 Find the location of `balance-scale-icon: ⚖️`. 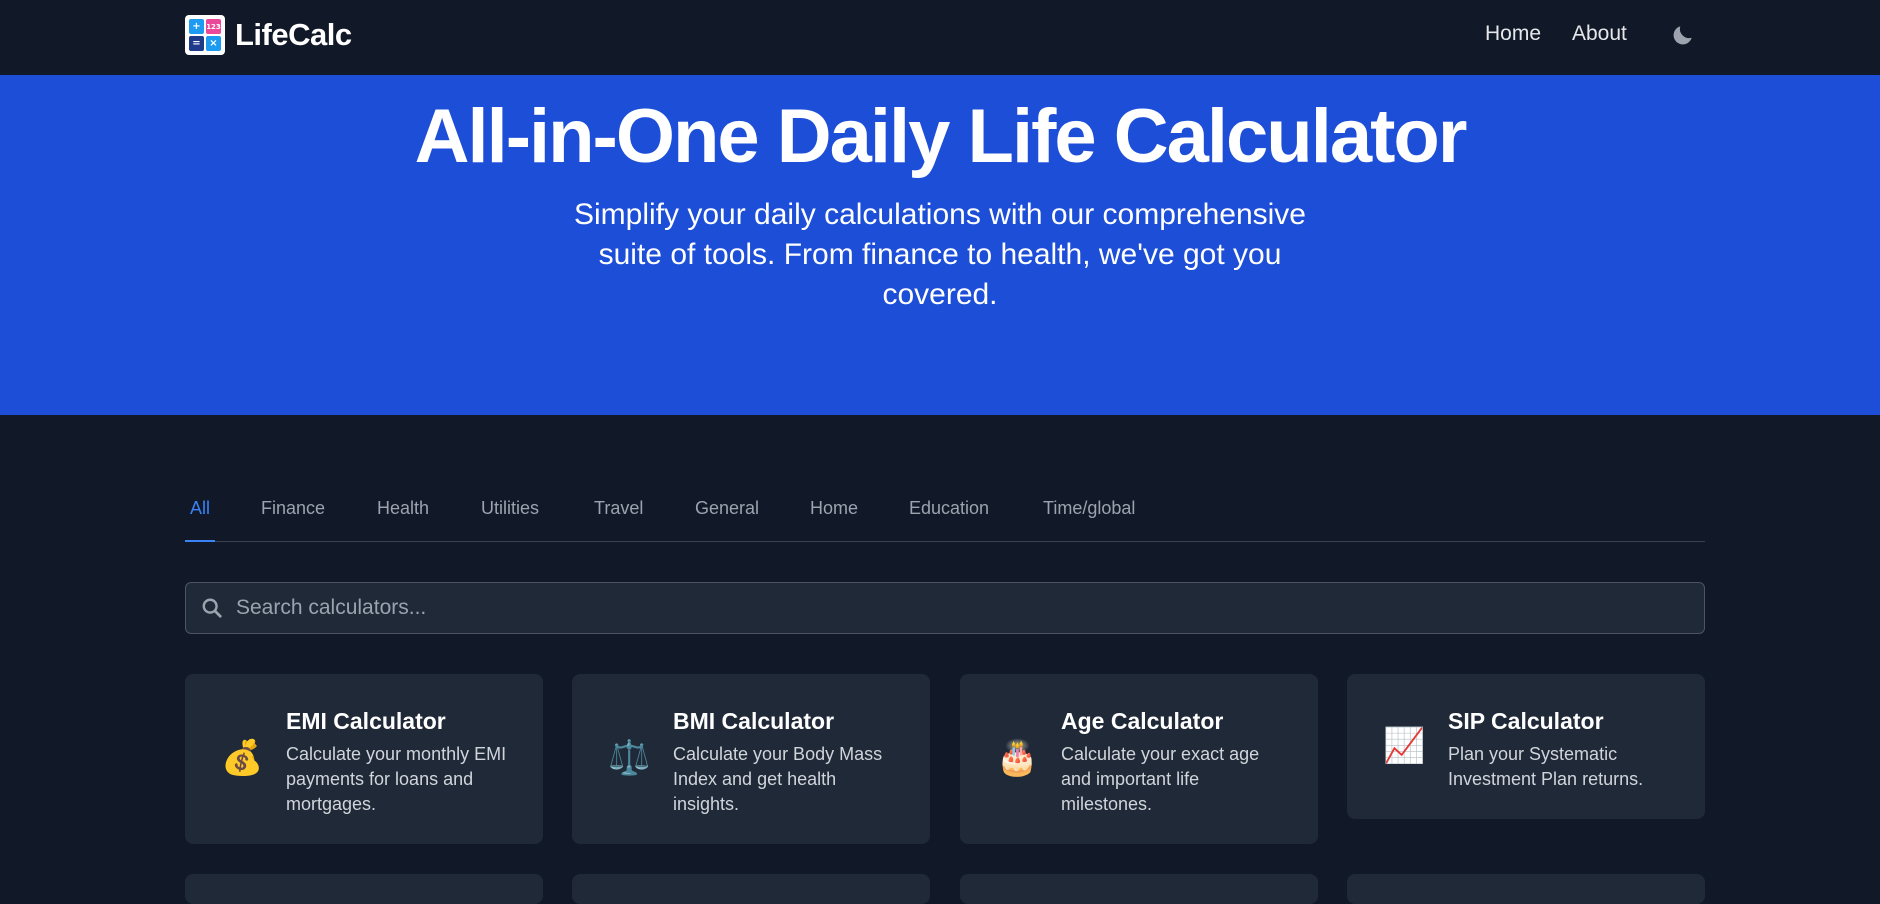

balance-scale-icon: ⚖️ is located at coordinates (629, 758).